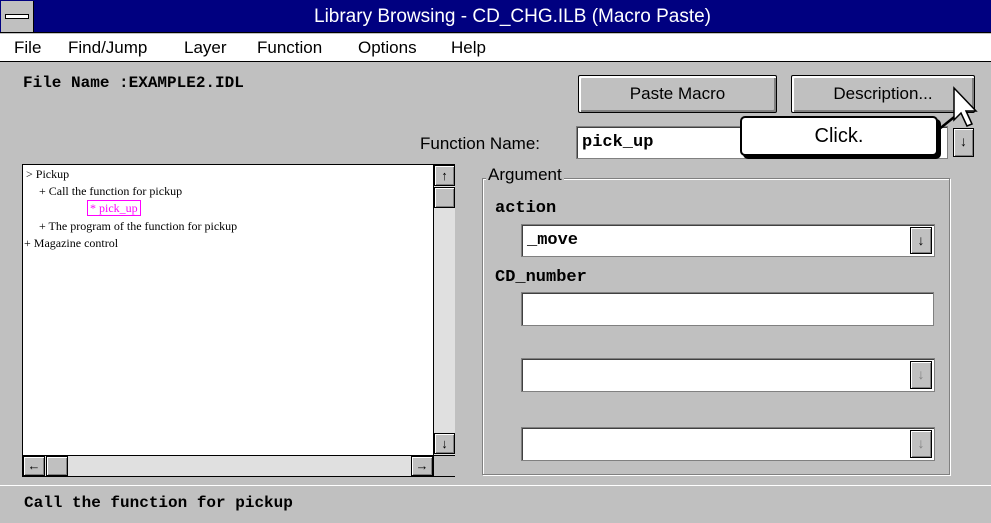 This screenshot has height=523, width=991. What do you see at coordinates (387, 48) in the screenshot?
I see `menu-options: Options` at bounding box center [387, 48].